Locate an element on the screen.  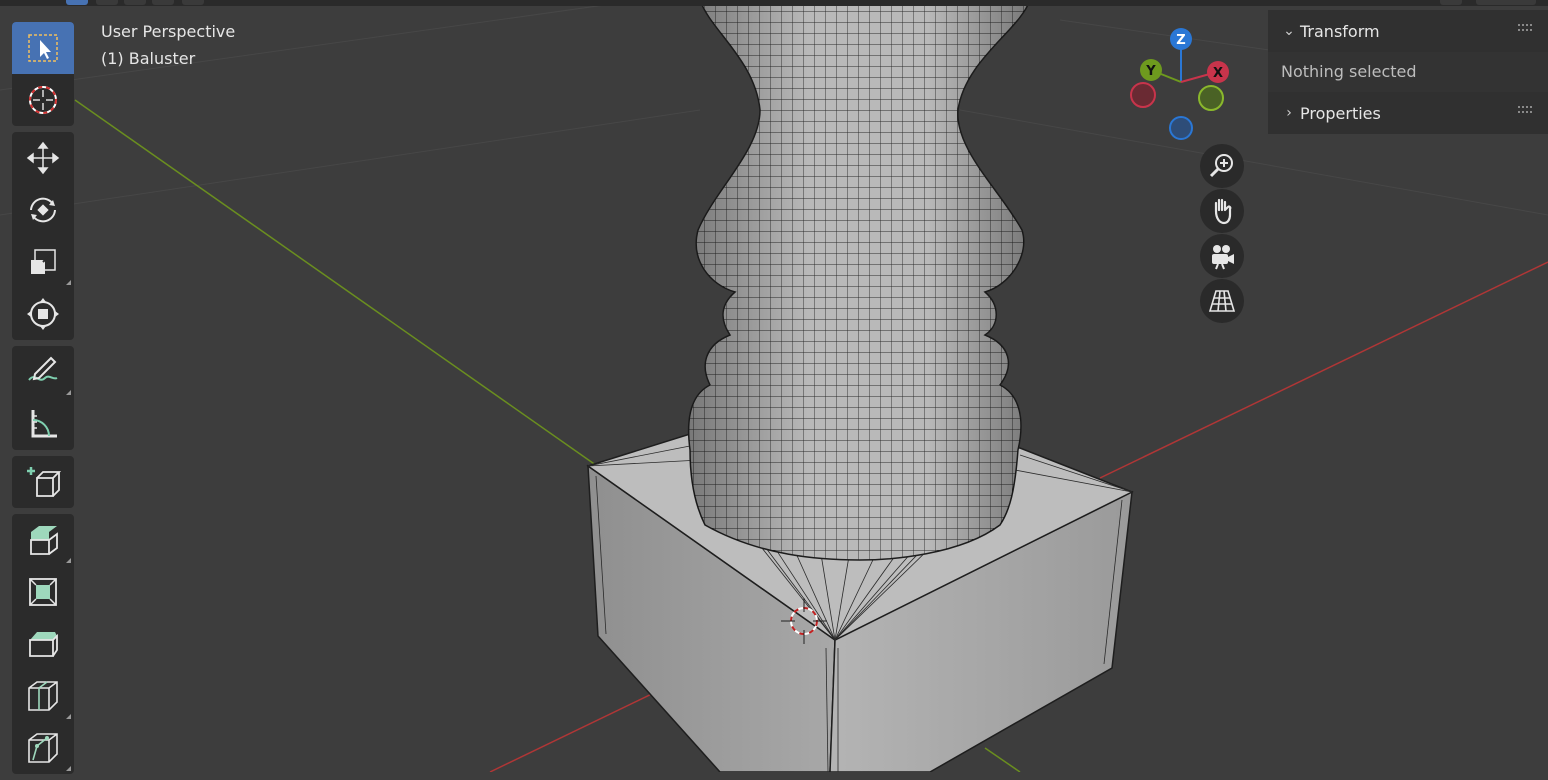
chevron-down-icon: ⌄ is located at coordinates (1289, 31).